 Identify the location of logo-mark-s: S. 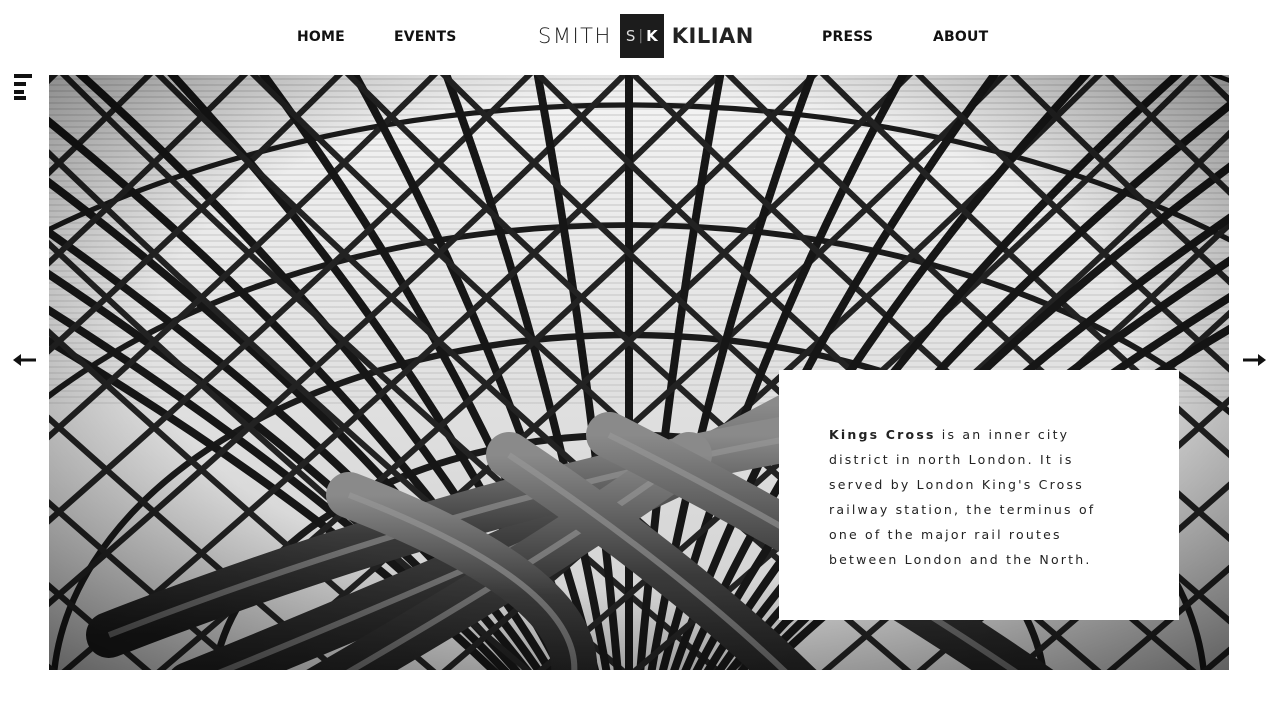
(630, 36).